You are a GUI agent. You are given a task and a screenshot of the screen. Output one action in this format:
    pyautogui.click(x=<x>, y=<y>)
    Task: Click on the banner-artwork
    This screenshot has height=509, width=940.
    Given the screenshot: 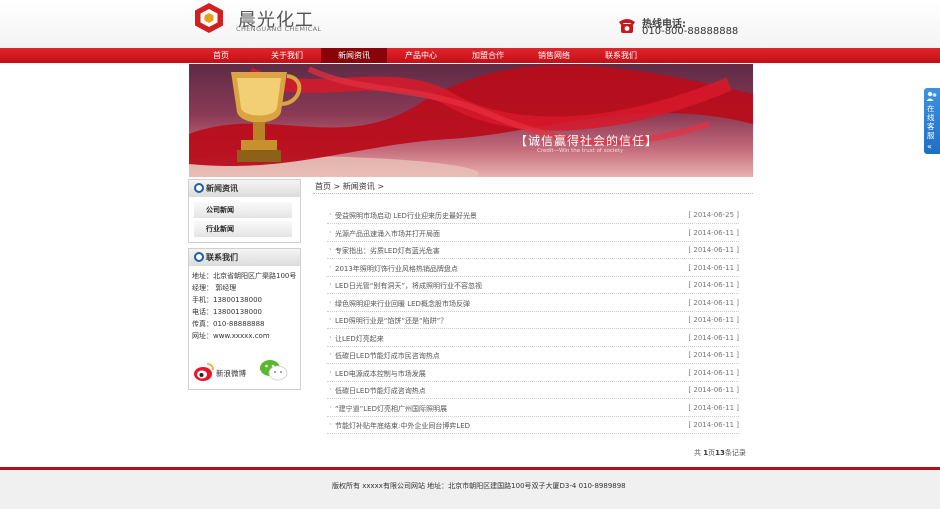 What is the action you would take?
    pyautogui.click(x=471, y=121)
    